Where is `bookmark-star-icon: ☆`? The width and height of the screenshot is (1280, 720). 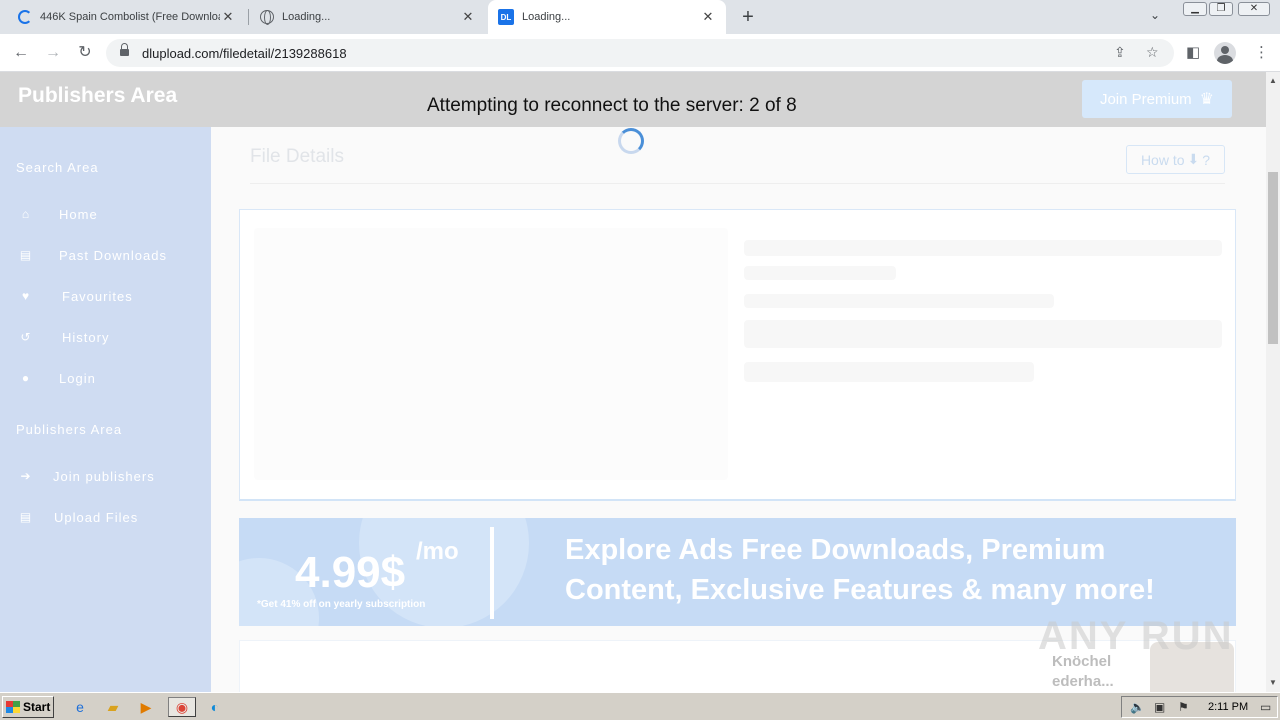 bookmark-star-icon: ☆ is located at coordinates (1152, 52).